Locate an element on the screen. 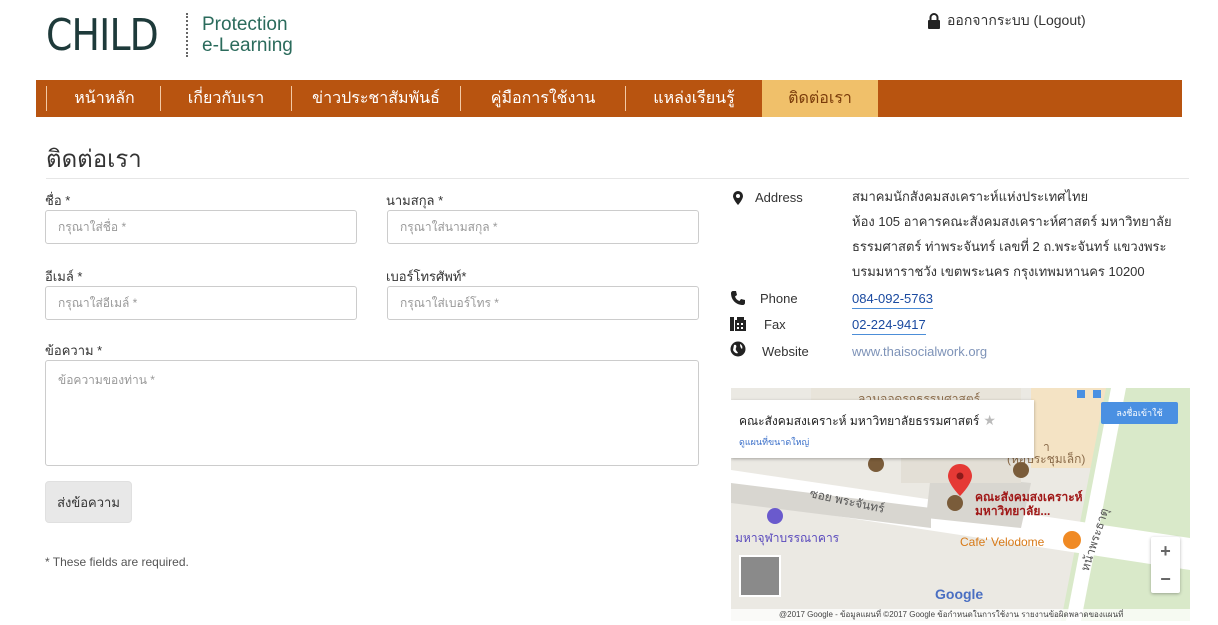 The image size is (1218, 625). nav-separator is located at coordinates (46, 98).